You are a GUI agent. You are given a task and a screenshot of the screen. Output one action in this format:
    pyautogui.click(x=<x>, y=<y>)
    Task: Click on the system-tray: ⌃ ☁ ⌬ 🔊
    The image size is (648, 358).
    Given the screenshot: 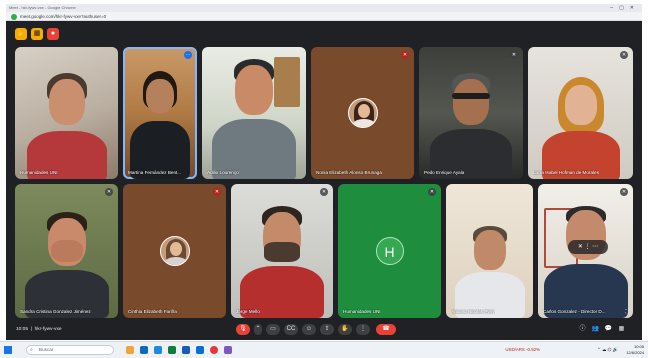 What is the action you would take?
    pyautogui.click(x=607, y=350)
    